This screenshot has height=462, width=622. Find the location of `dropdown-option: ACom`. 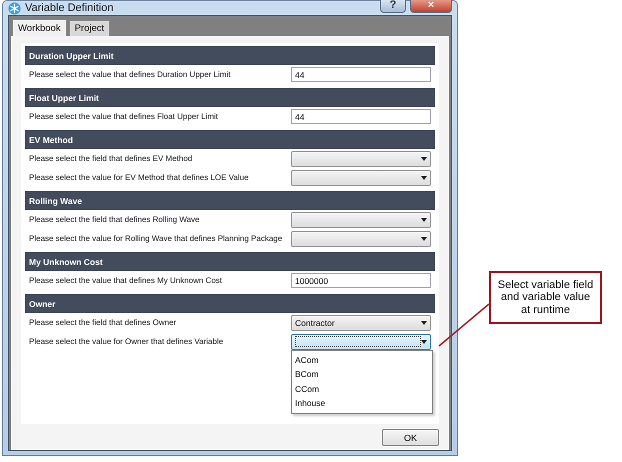

dropdown-option: ACom is located at coordinates (362, 359).